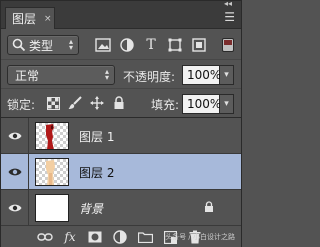  I want to click on opacity-label: 不透明度:, so click(149, 77).